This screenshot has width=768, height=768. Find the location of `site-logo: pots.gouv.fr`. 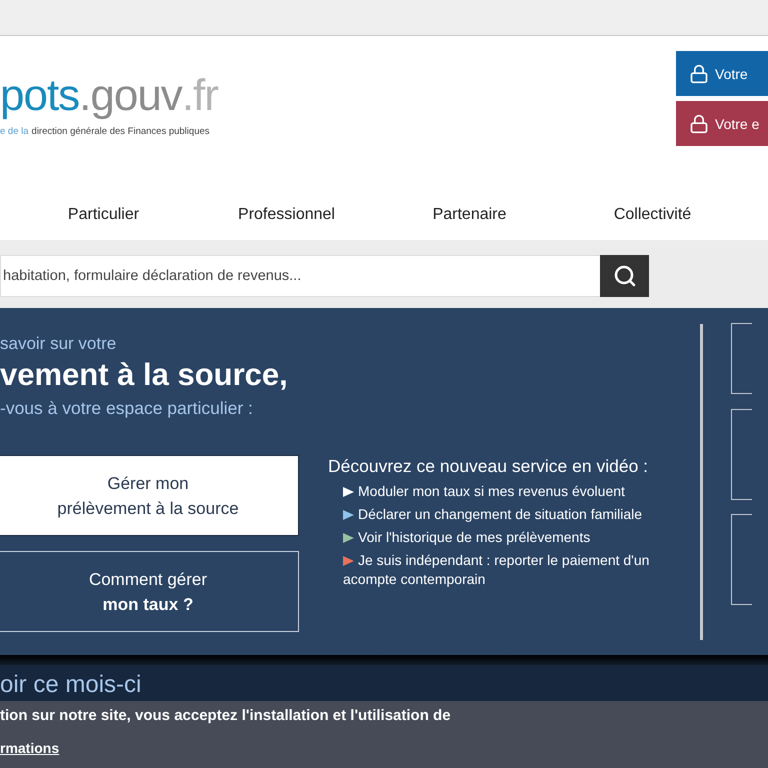

site-logo: pots.gouv.fr is located at coordinates (109, 96).